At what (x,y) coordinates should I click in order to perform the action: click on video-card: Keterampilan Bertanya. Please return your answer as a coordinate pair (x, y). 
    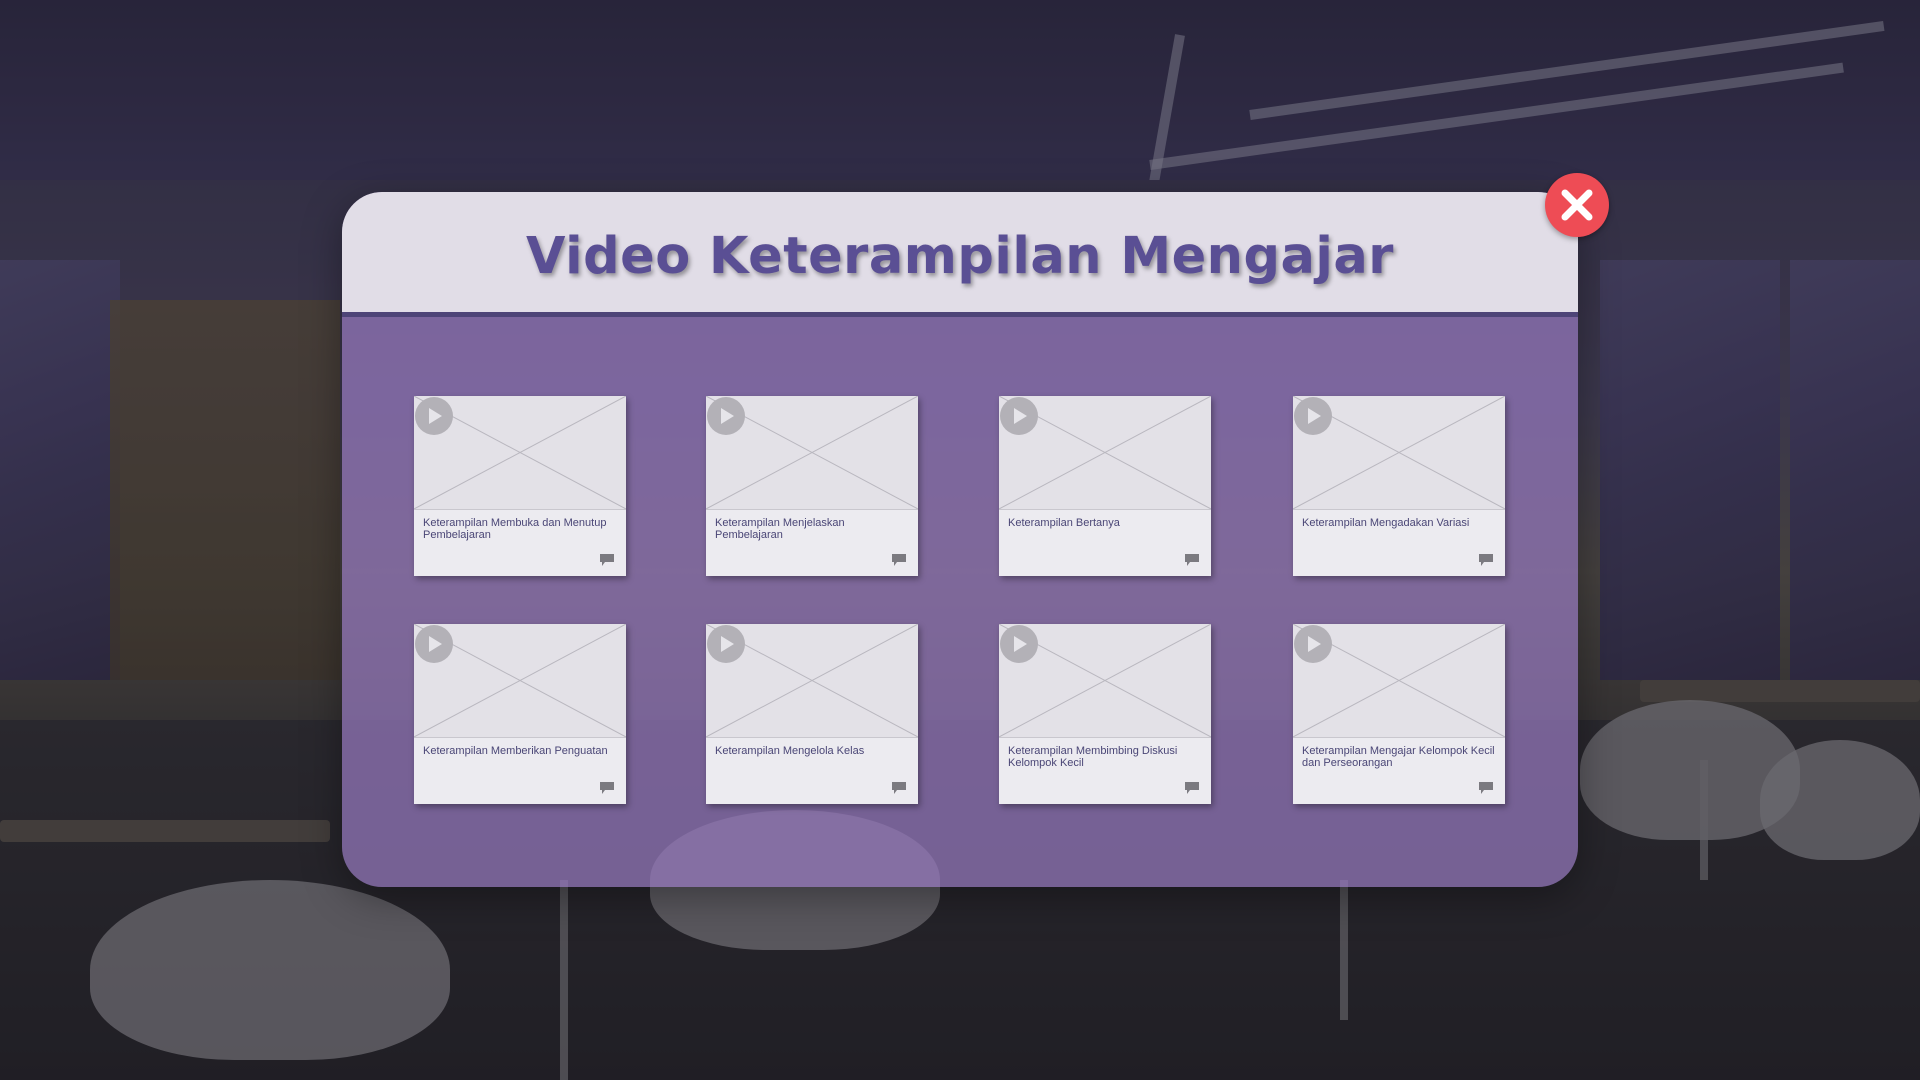
    Looking at the image, I should click on (1105, 486).